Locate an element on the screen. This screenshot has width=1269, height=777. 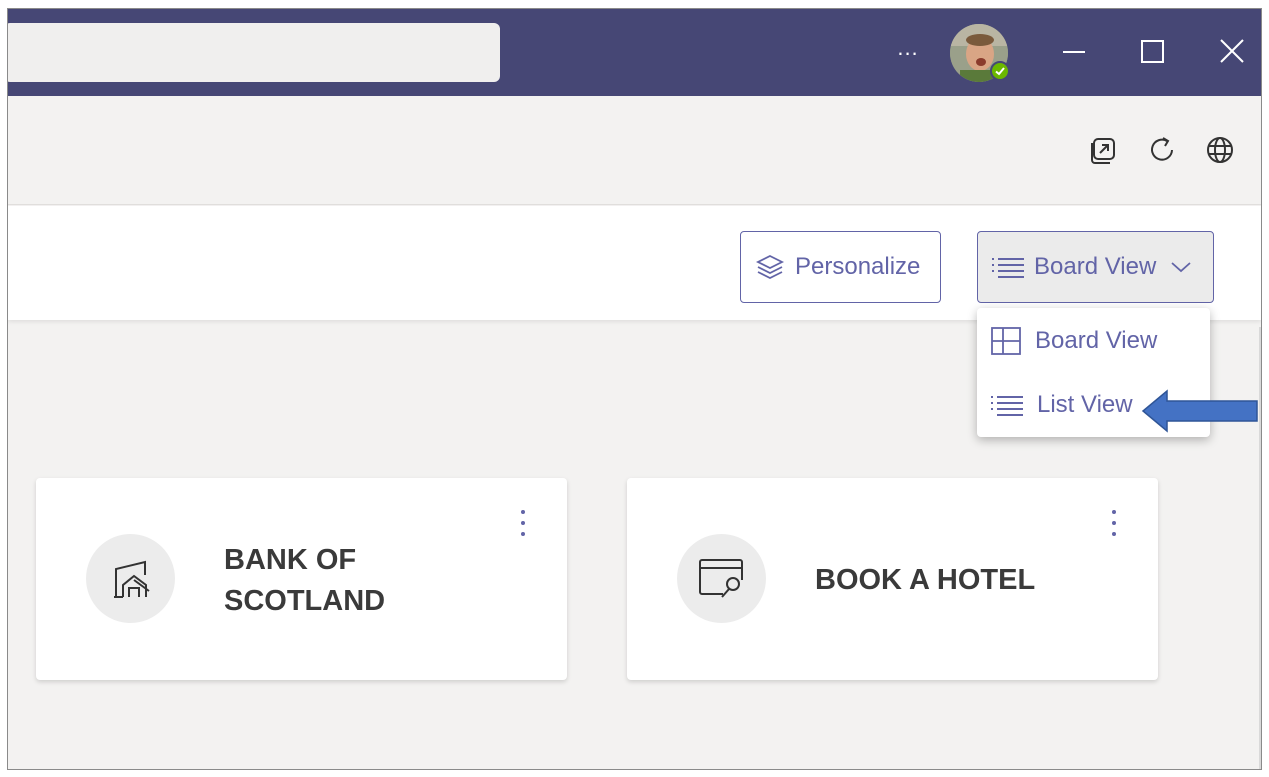
building-icon is located at coordinates (131, 579).